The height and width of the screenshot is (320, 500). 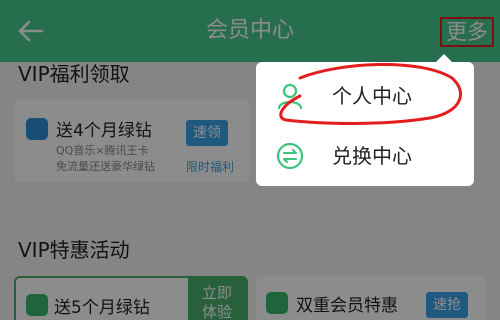 I want to click on menu-item-exchange-center: 兑换中心, so click(x=365, y=156).